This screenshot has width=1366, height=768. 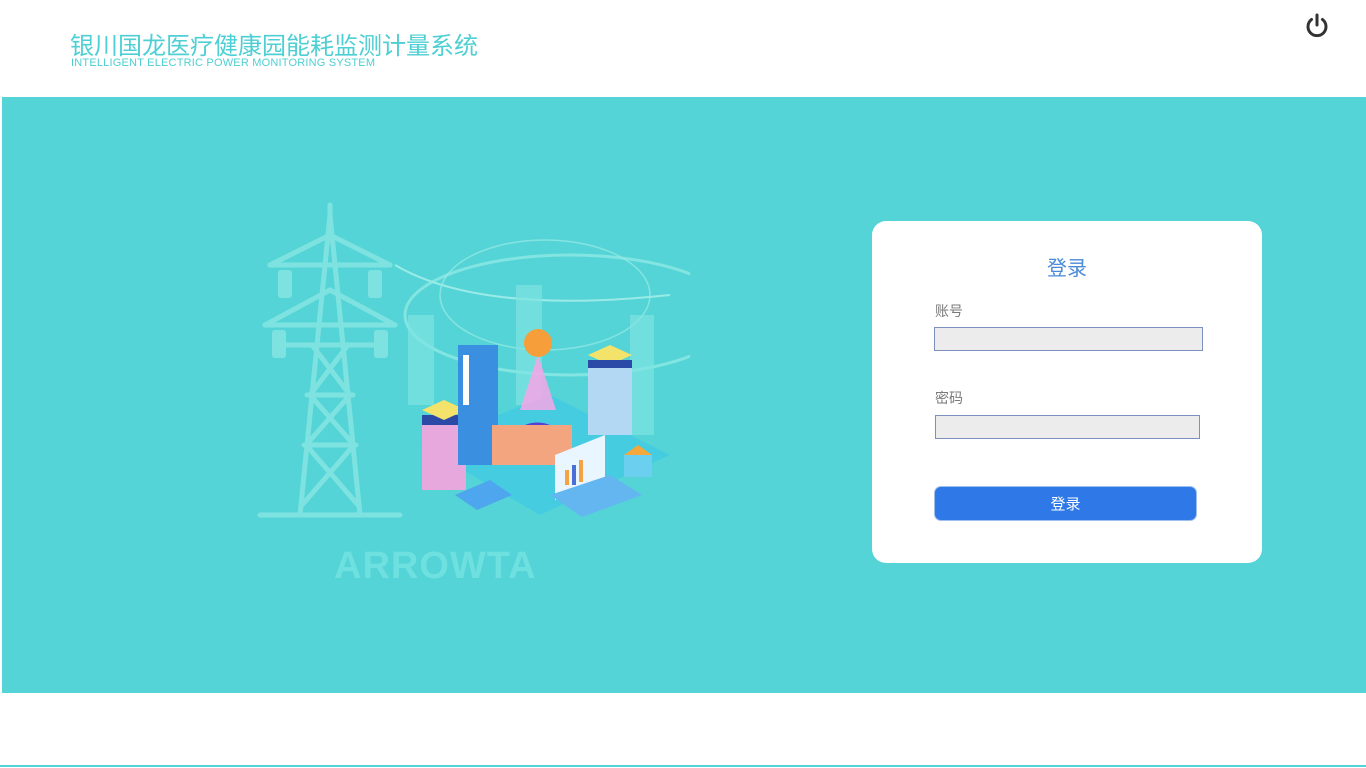 I want to click on login-card: 登录 账号 密码 登录, so click(x=1067, y=392).